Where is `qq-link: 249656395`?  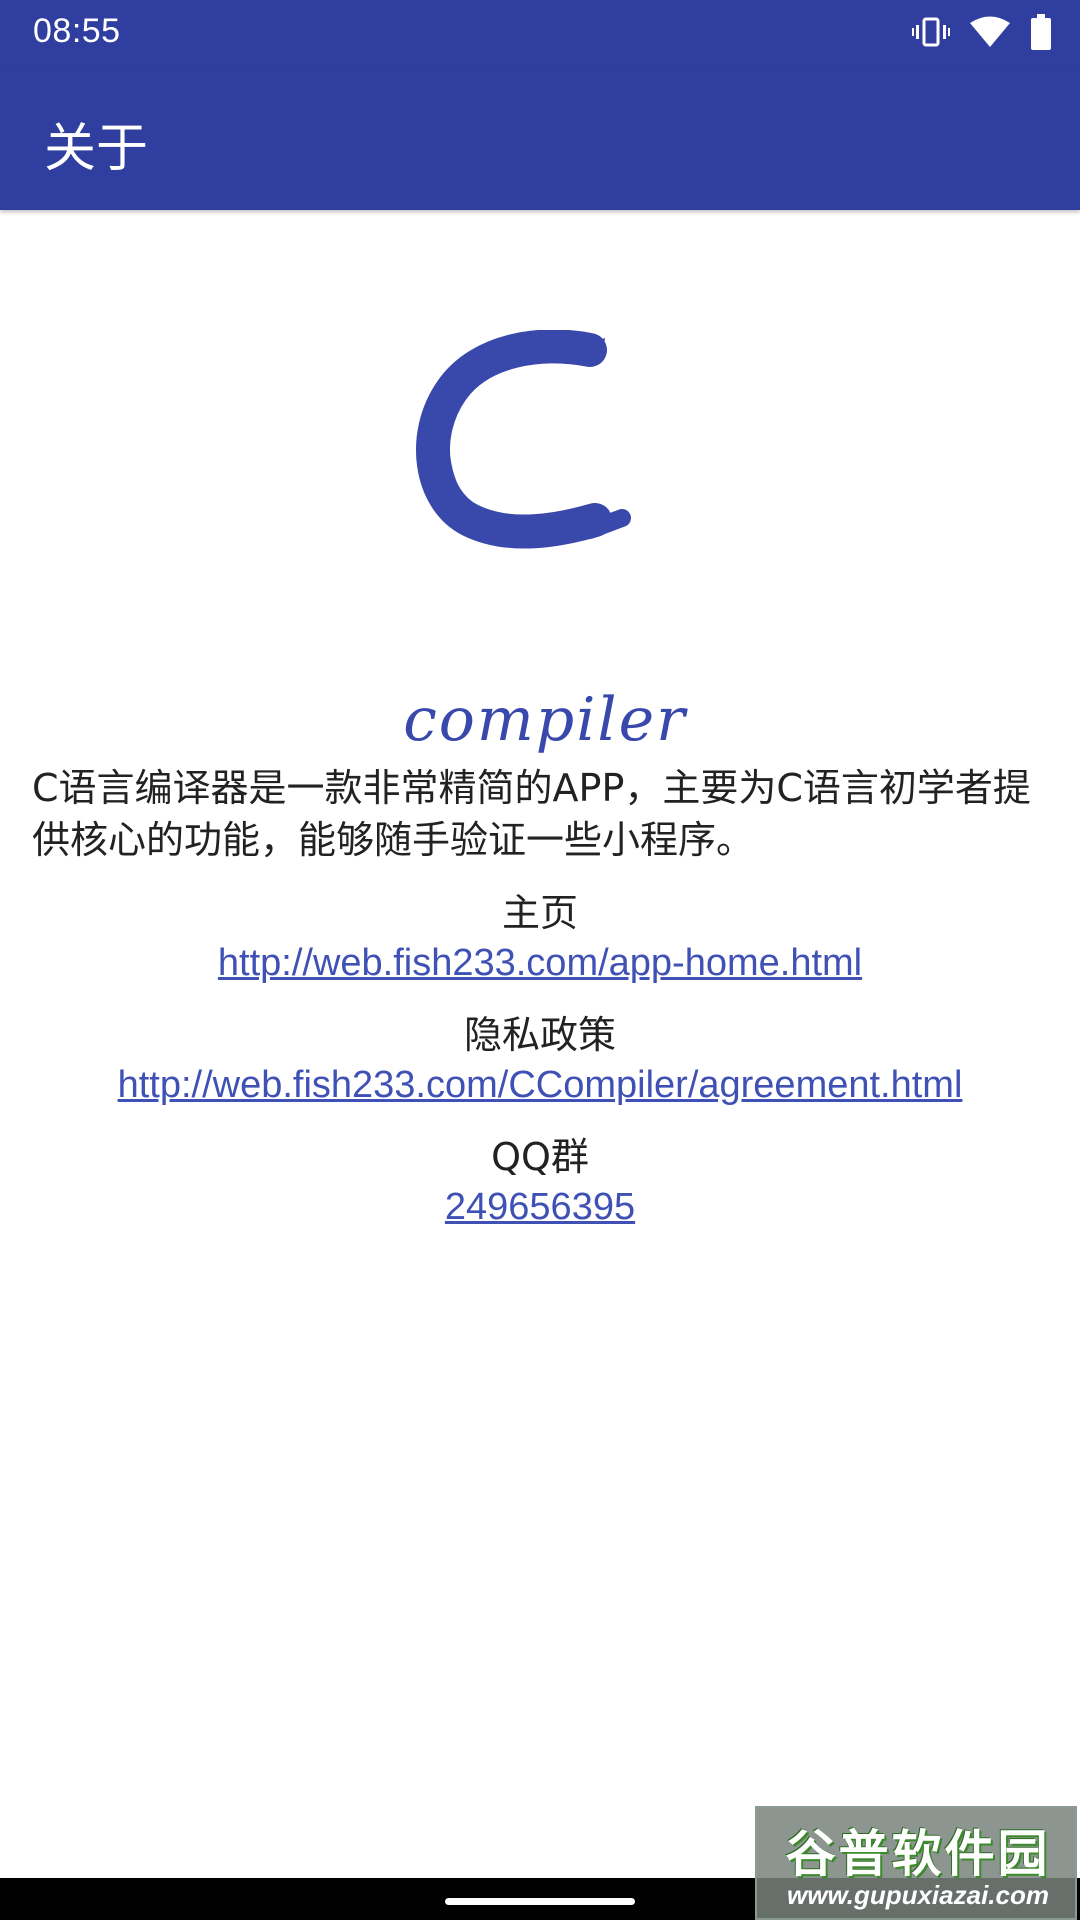
qq-link: 249656395 is located at coordinates (540, 1207).